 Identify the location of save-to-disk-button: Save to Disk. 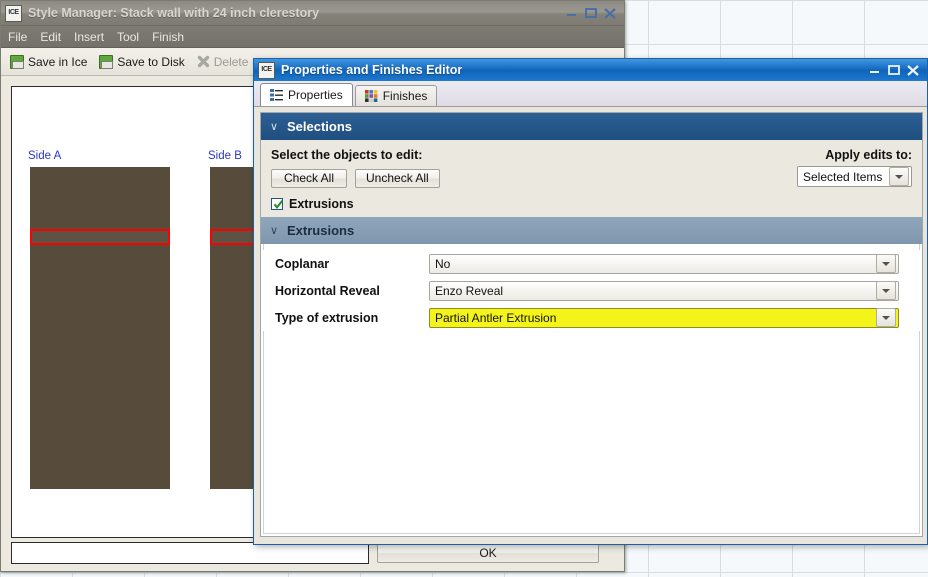
(141, 62).